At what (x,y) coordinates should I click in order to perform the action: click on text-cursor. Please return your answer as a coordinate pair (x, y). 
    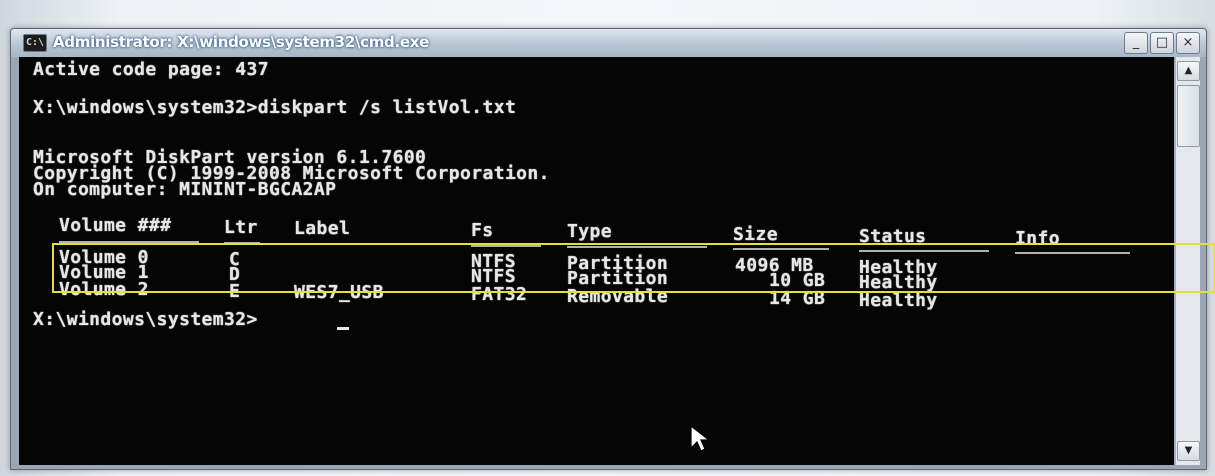
    Looking at the image, I should click on (343, 328).